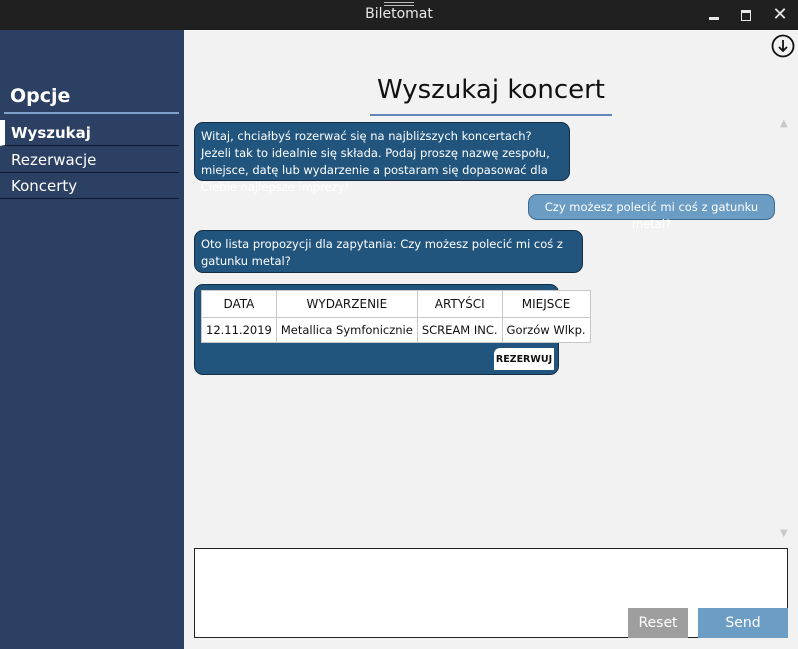  What do you see at coordinates (459, 304) in the screenshot?
I see `column-header-artists: ARTYŚCI` at bounding box center [459, 304].